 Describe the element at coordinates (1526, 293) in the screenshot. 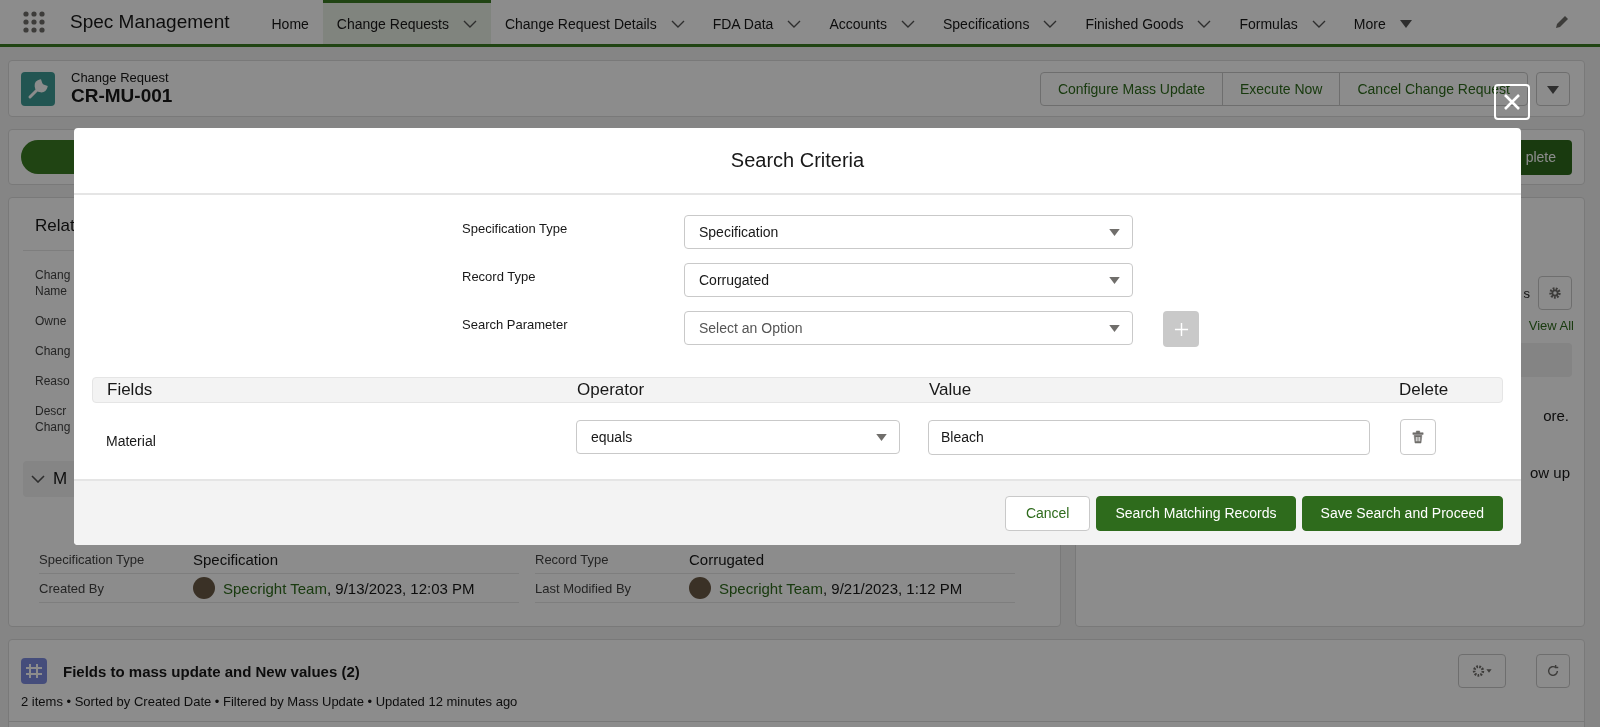

I see `card-title: s` at that location.